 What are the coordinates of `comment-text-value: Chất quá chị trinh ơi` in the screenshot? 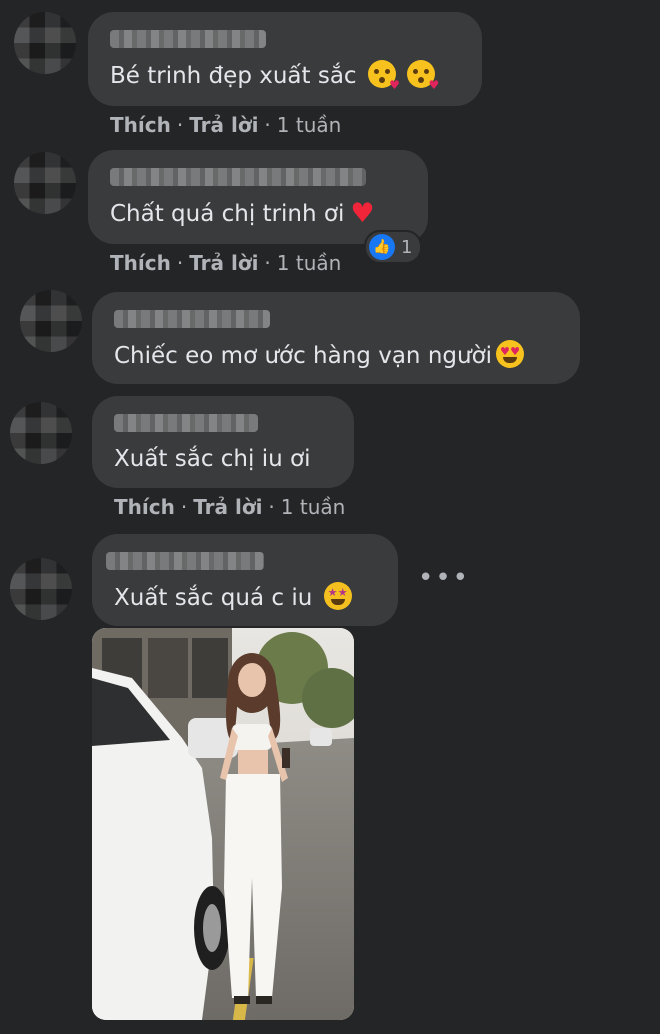 It's located at (227, 214).